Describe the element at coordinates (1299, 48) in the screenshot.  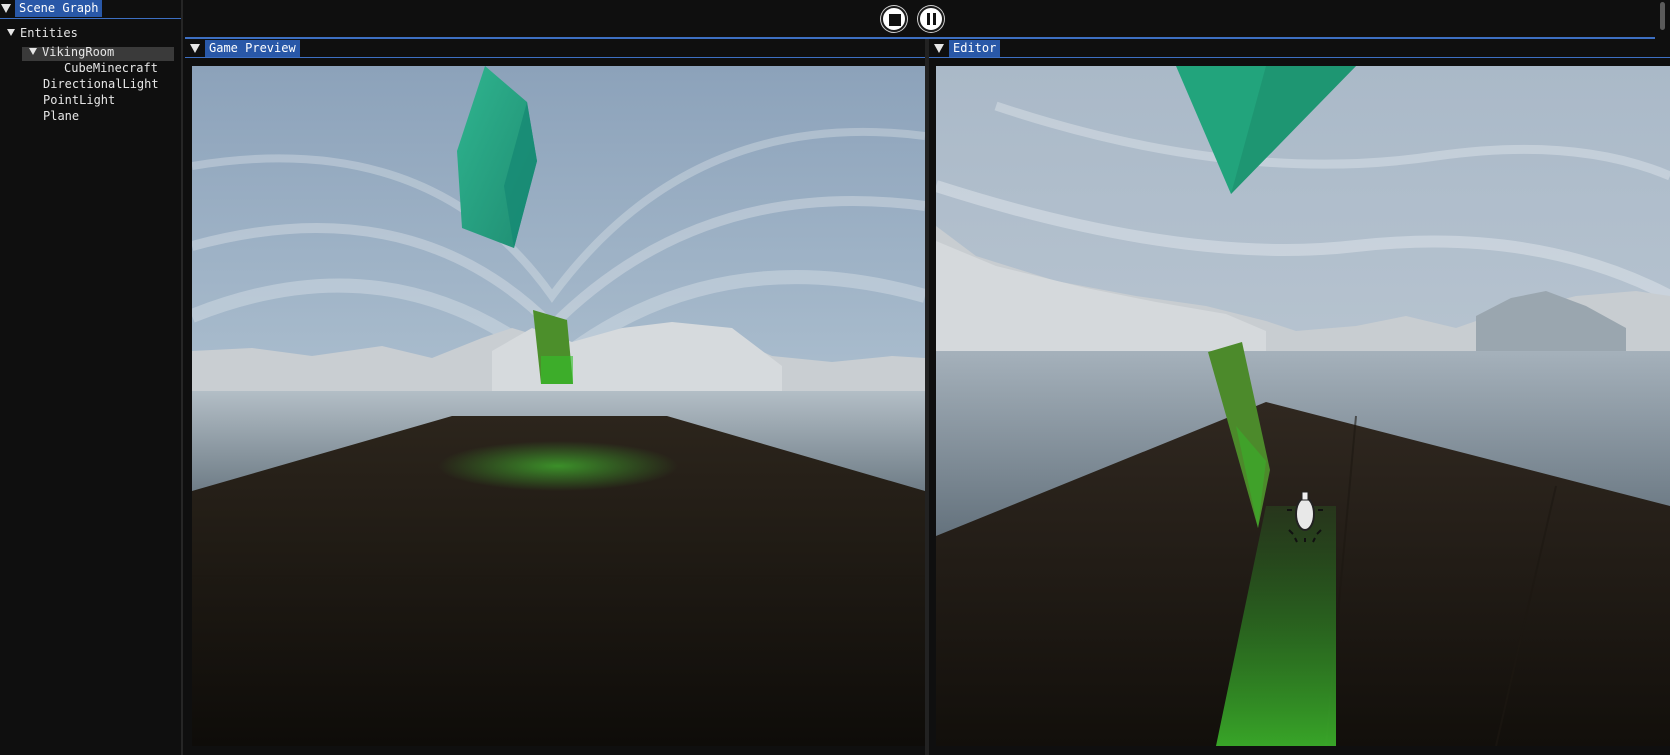
I see `editor-header: Editor` at that location.